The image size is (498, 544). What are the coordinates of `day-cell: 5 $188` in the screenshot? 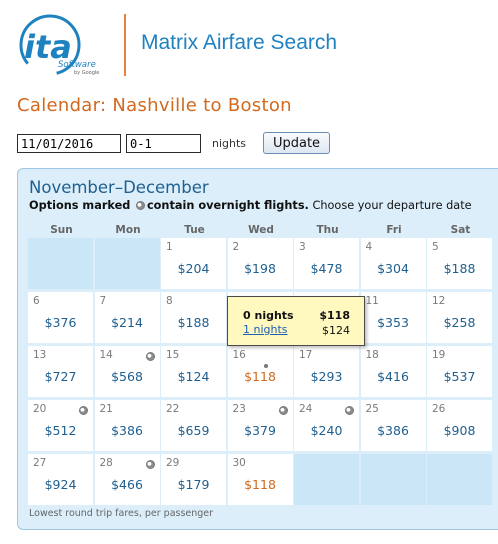 It's located at (459, 263).